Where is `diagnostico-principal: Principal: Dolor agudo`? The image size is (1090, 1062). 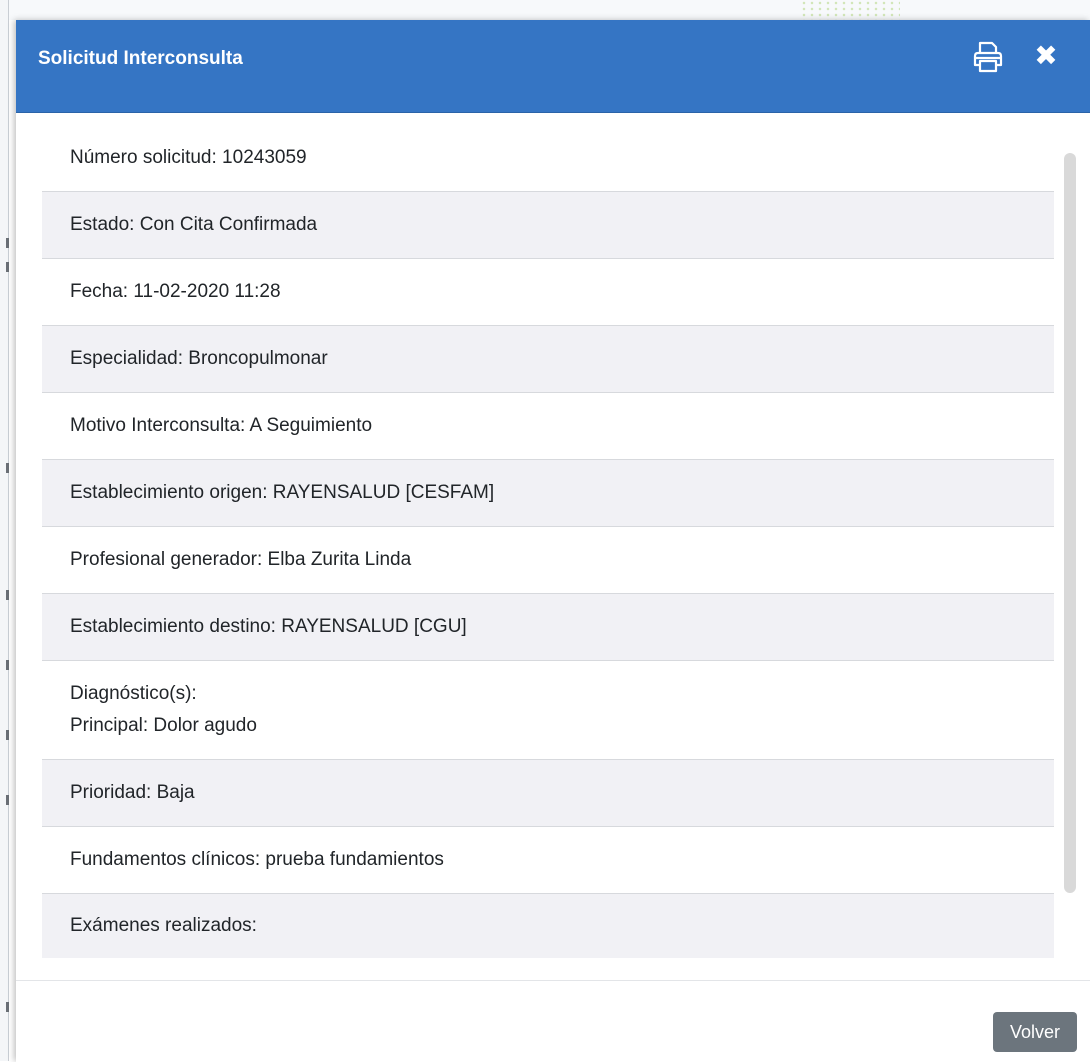 diagnostico-principal: Principal: Dolor agudo is located at coordinates (163, 725).